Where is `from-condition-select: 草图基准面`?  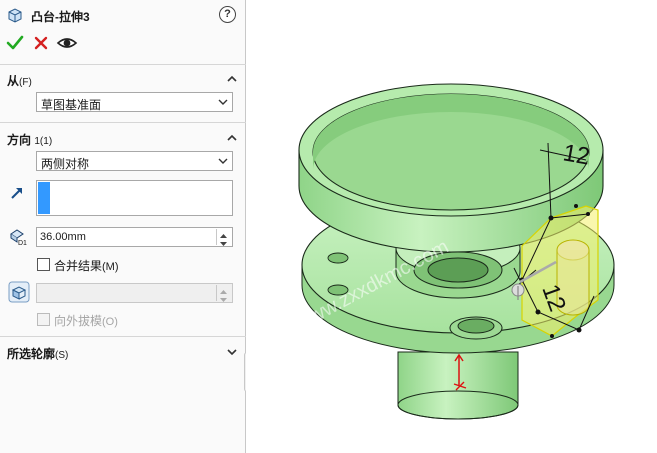
from-condition-select: 草图基准面 is located at coordinates (134, 102).